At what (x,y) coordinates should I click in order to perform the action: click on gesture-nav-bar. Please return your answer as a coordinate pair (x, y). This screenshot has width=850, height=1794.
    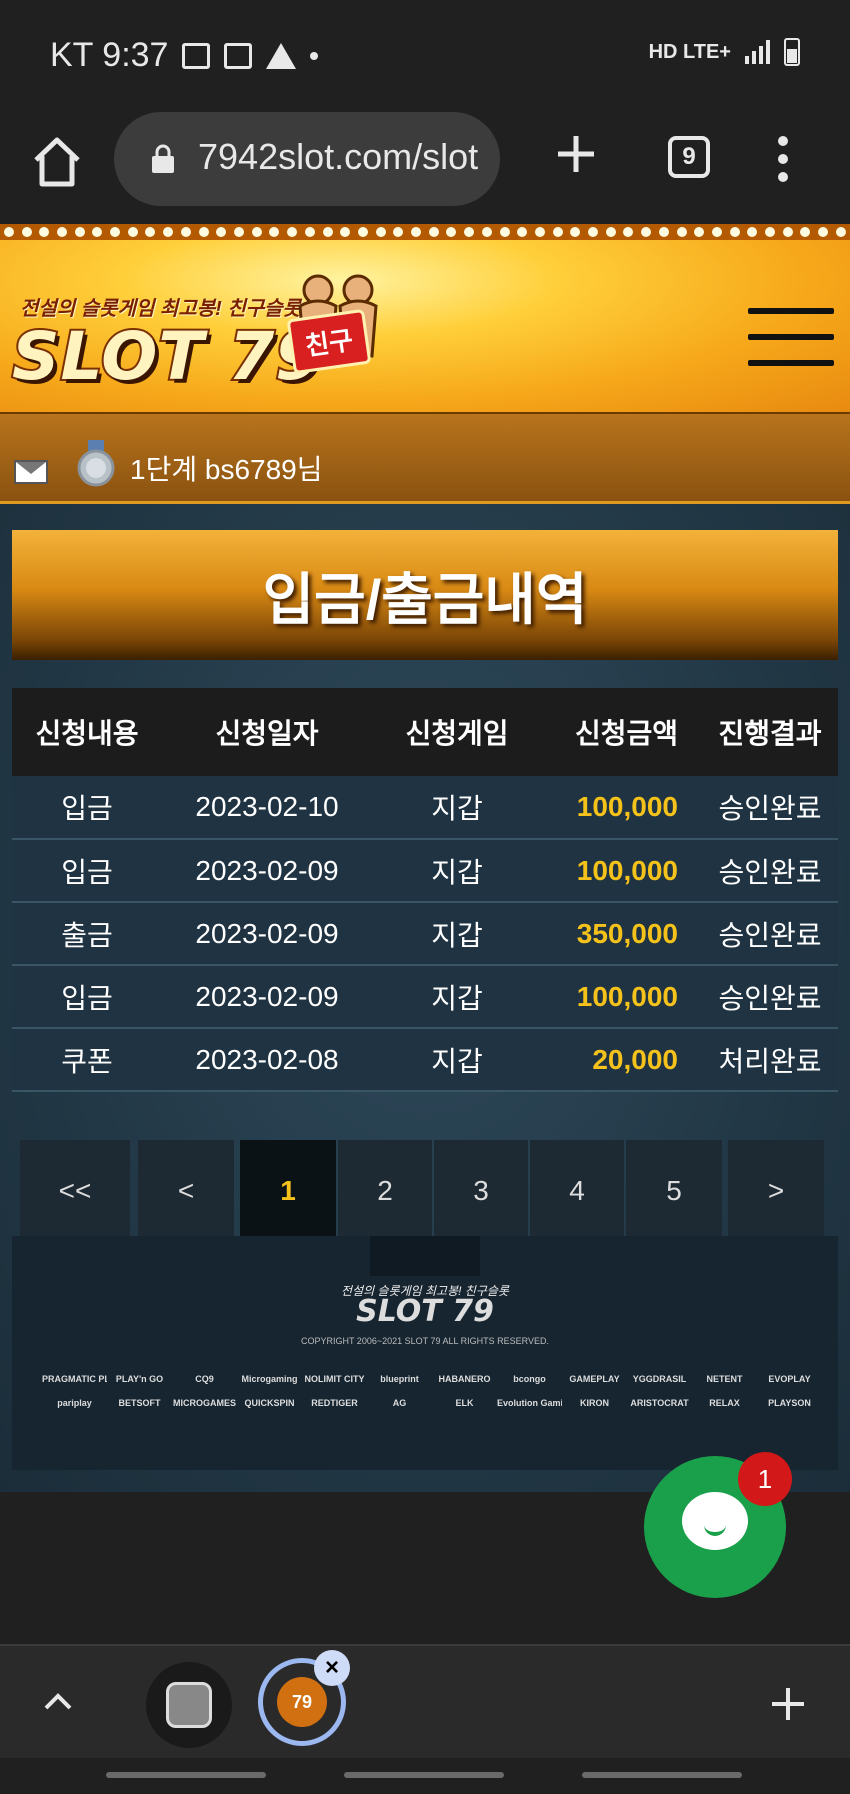
    Looking at the image, I should click on (425, 1776).